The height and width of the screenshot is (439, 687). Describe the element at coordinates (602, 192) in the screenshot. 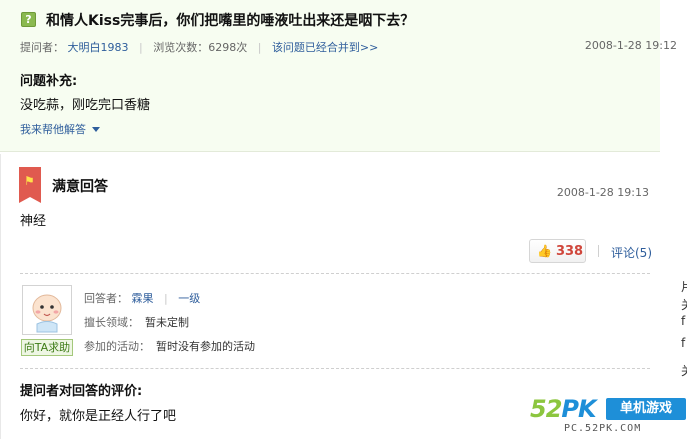

I see `answer-date: 2008-1-28 19:13` at that location.